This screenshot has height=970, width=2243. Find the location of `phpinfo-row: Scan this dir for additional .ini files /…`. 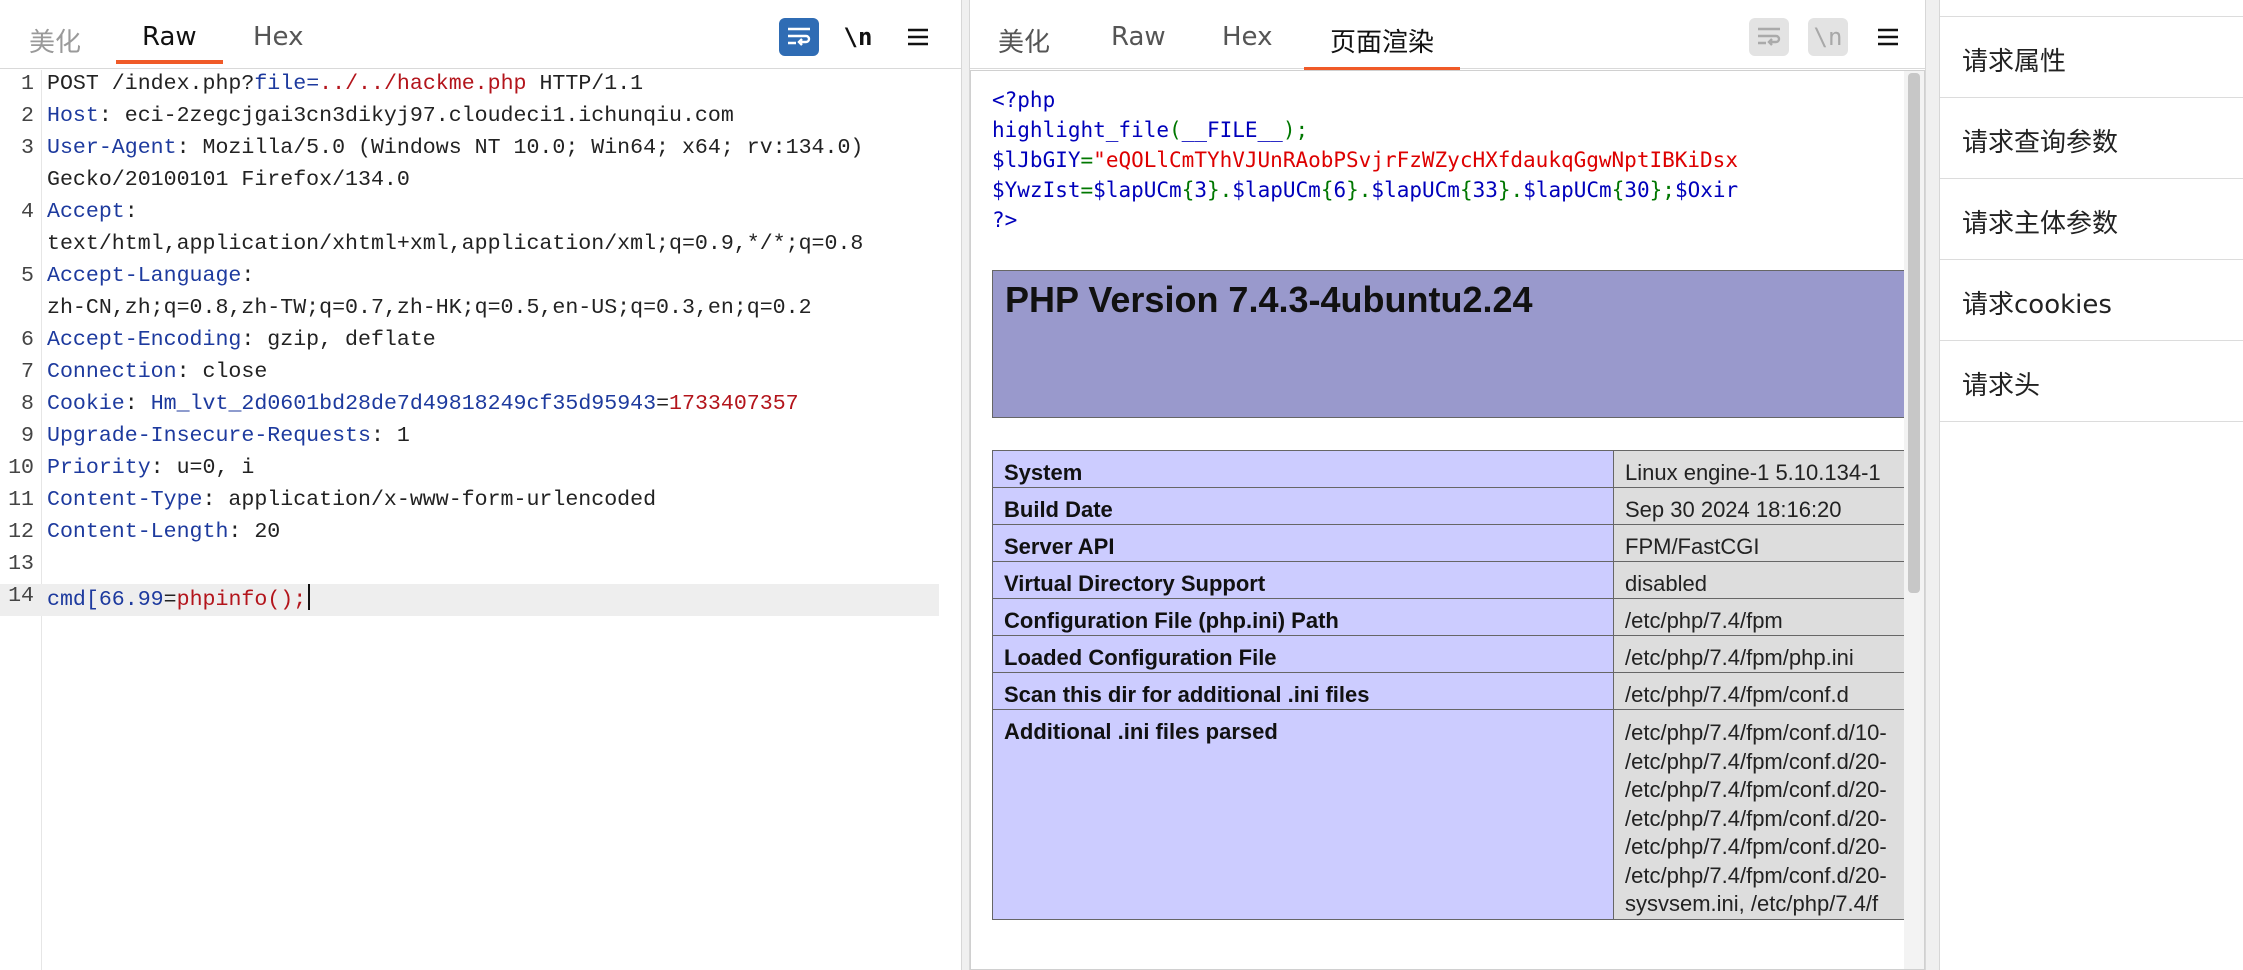

phpinfo-row: Scan this dir for additional .ini files /… is located at coordinates (1458, 691).